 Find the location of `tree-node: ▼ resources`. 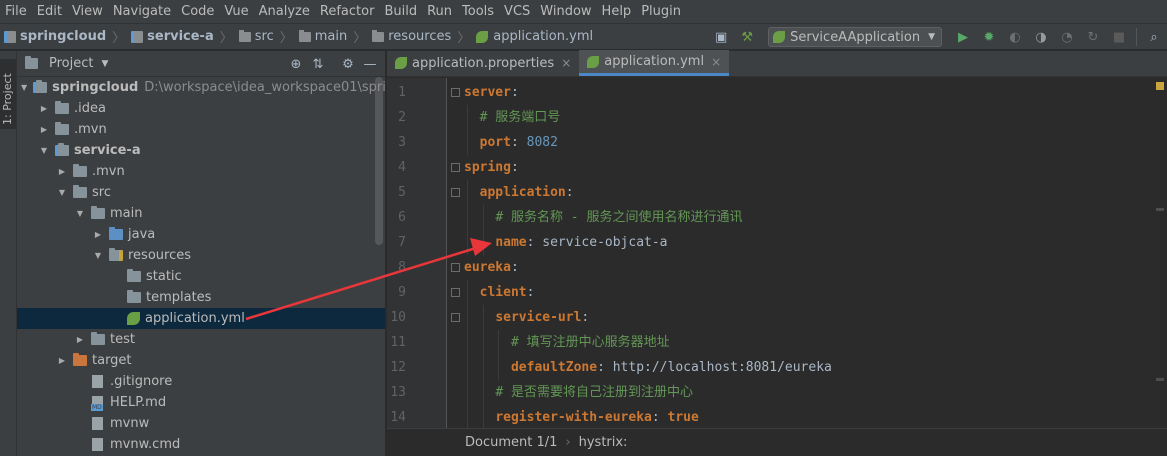

tree-node: ▼ resources is located at coordinates (201, 255).